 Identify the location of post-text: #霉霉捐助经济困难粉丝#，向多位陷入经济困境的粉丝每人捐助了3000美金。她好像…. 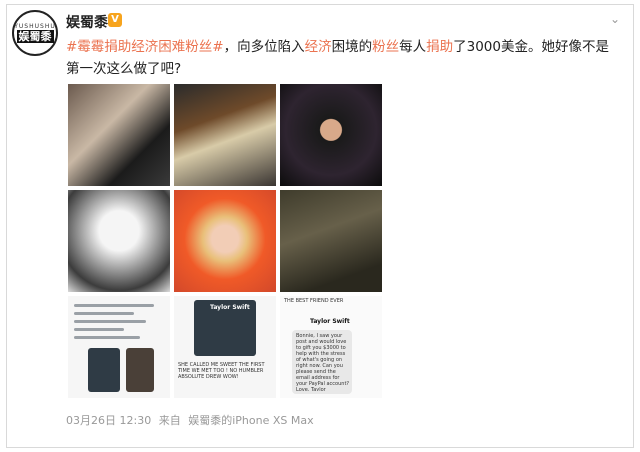
(343, 58).